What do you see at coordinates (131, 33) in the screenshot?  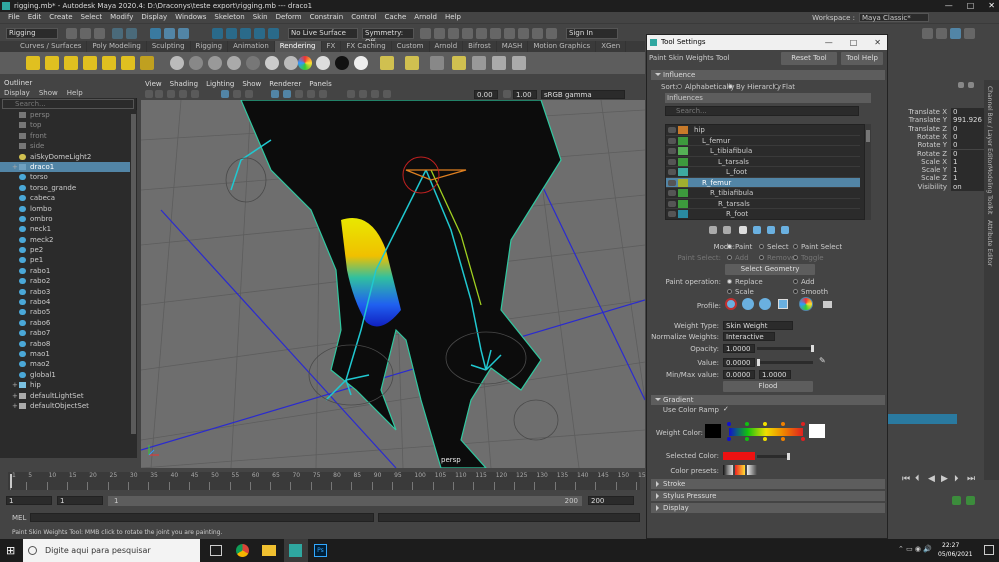 I see `redo-icon` at bounding box center [131, 33].